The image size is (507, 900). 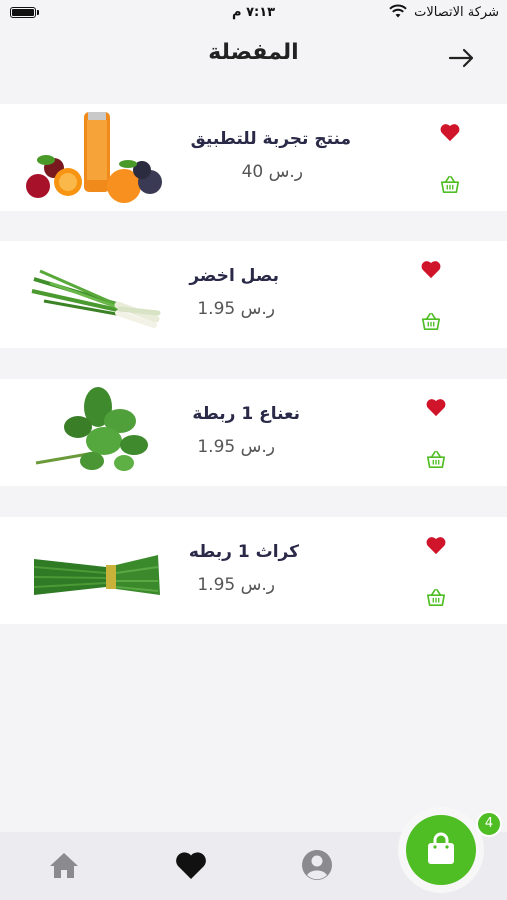 I want to click on product-price: ر.س 40, so click(x=272, y=172).